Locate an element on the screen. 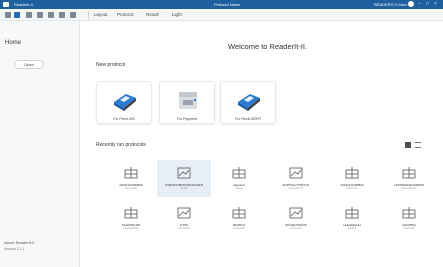  toolbar-divider is located at coordinates (88, 15).